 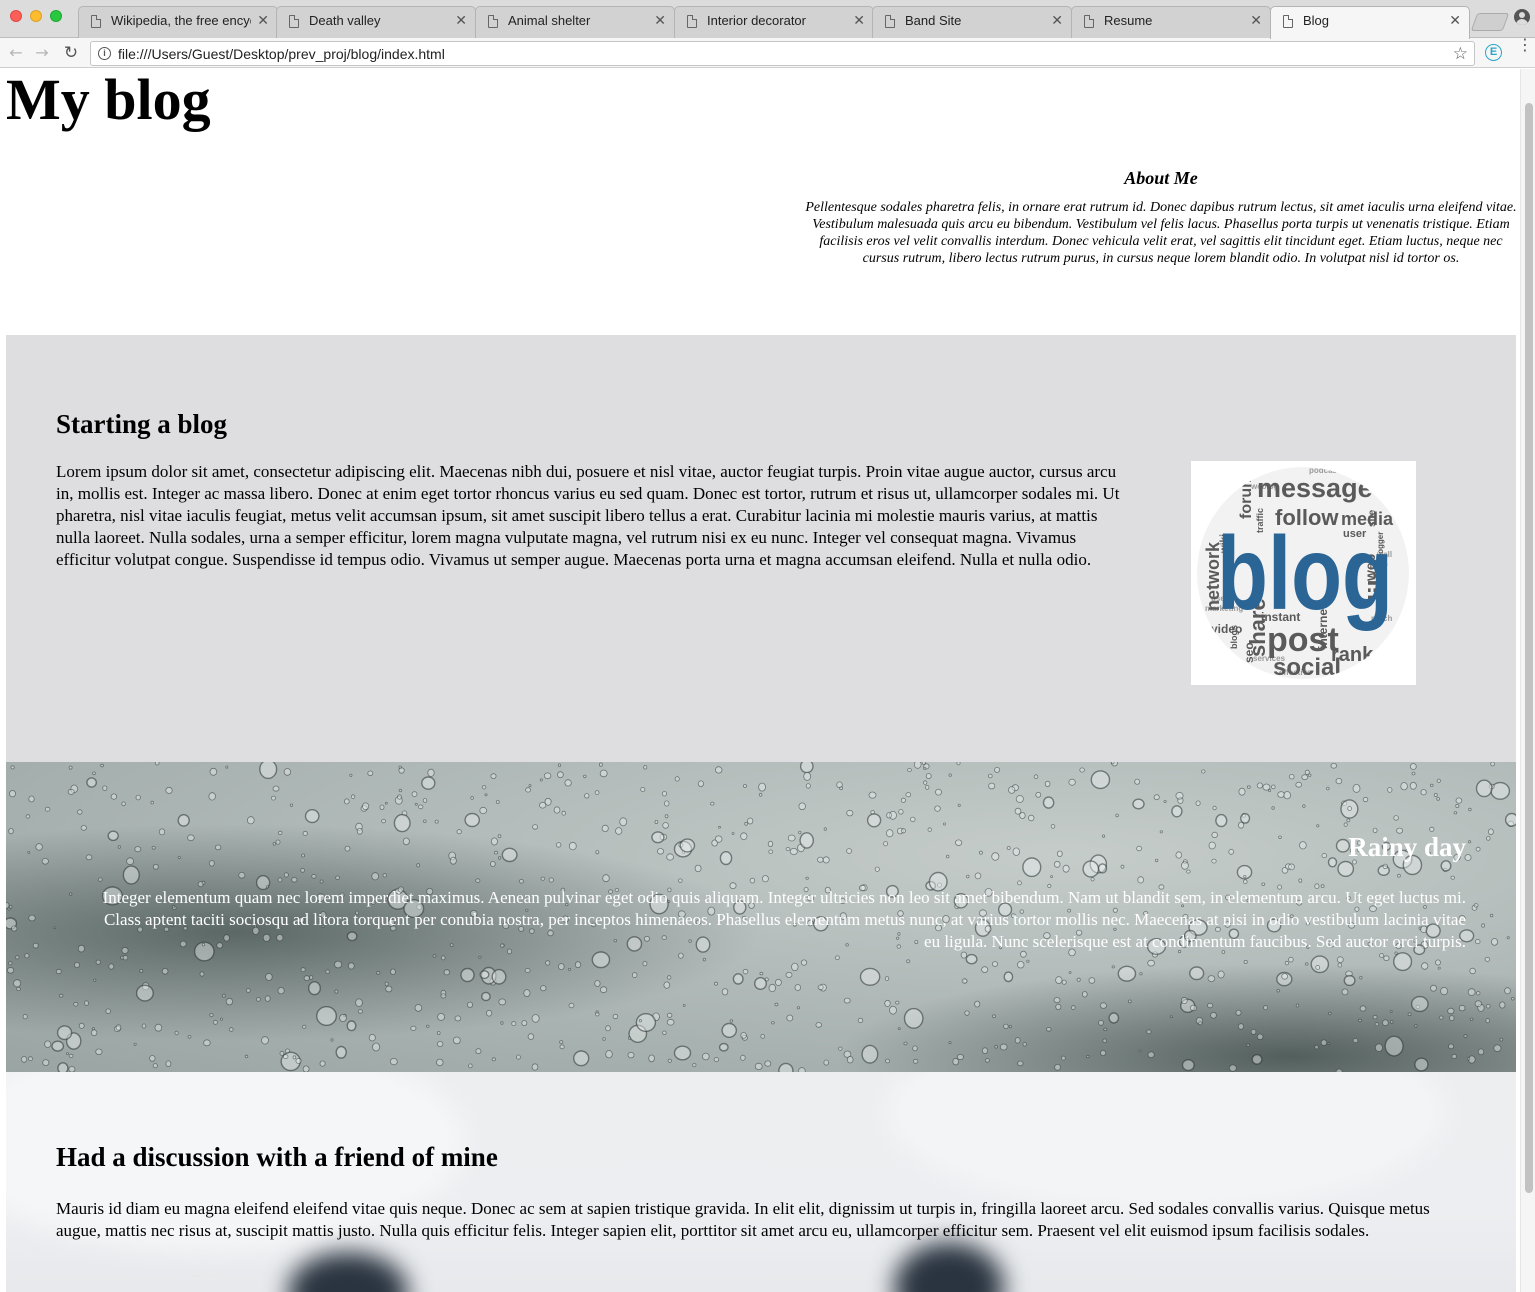 I want to click on page-scrollbar, so click(x=1527, y=680).